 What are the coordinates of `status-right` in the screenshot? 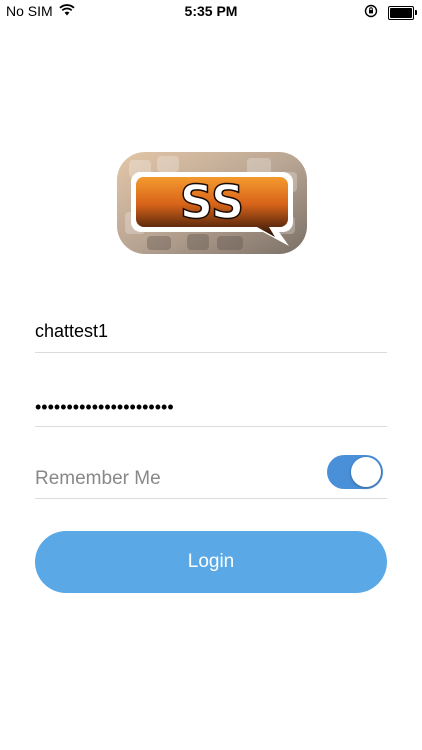 It's located at (390, 12).